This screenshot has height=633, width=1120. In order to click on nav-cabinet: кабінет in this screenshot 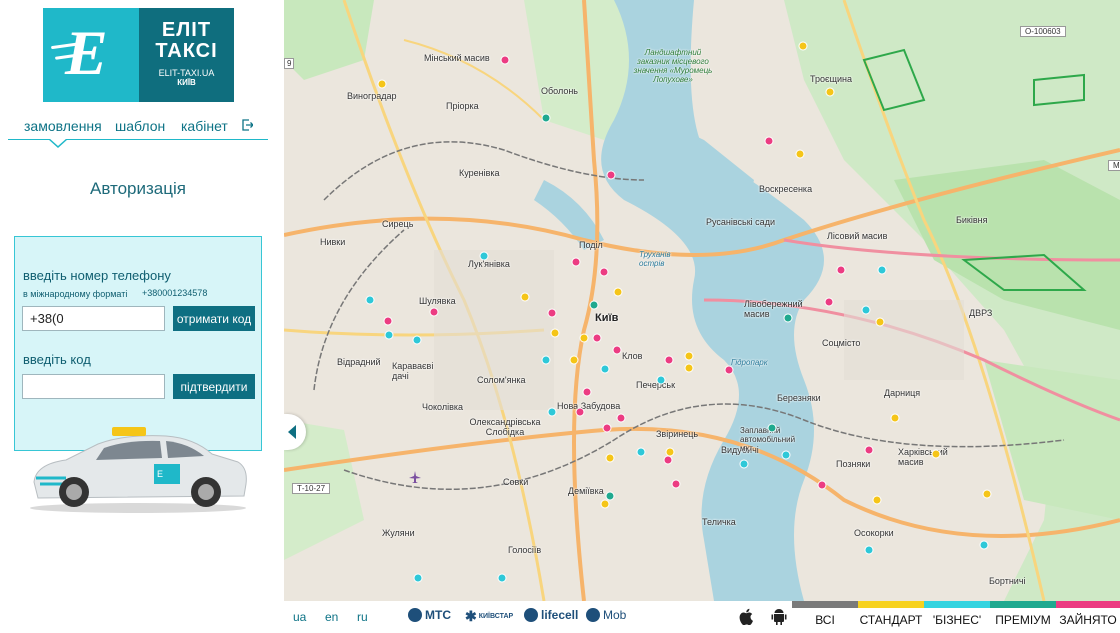, I will do `click(204, 126)`.